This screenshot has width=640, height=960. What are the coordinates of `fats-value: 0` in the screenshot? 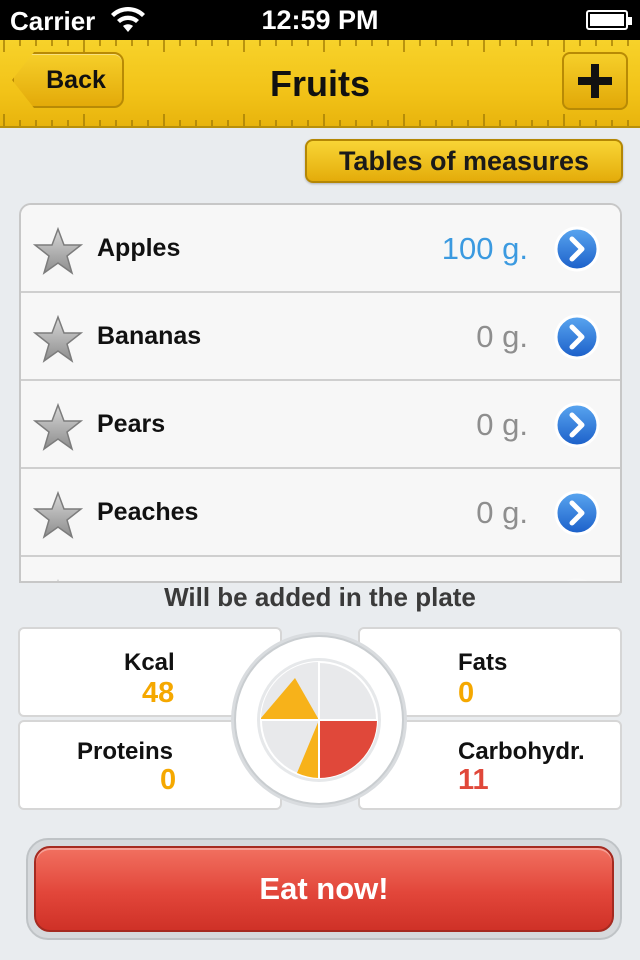 It's located at (466, 693).